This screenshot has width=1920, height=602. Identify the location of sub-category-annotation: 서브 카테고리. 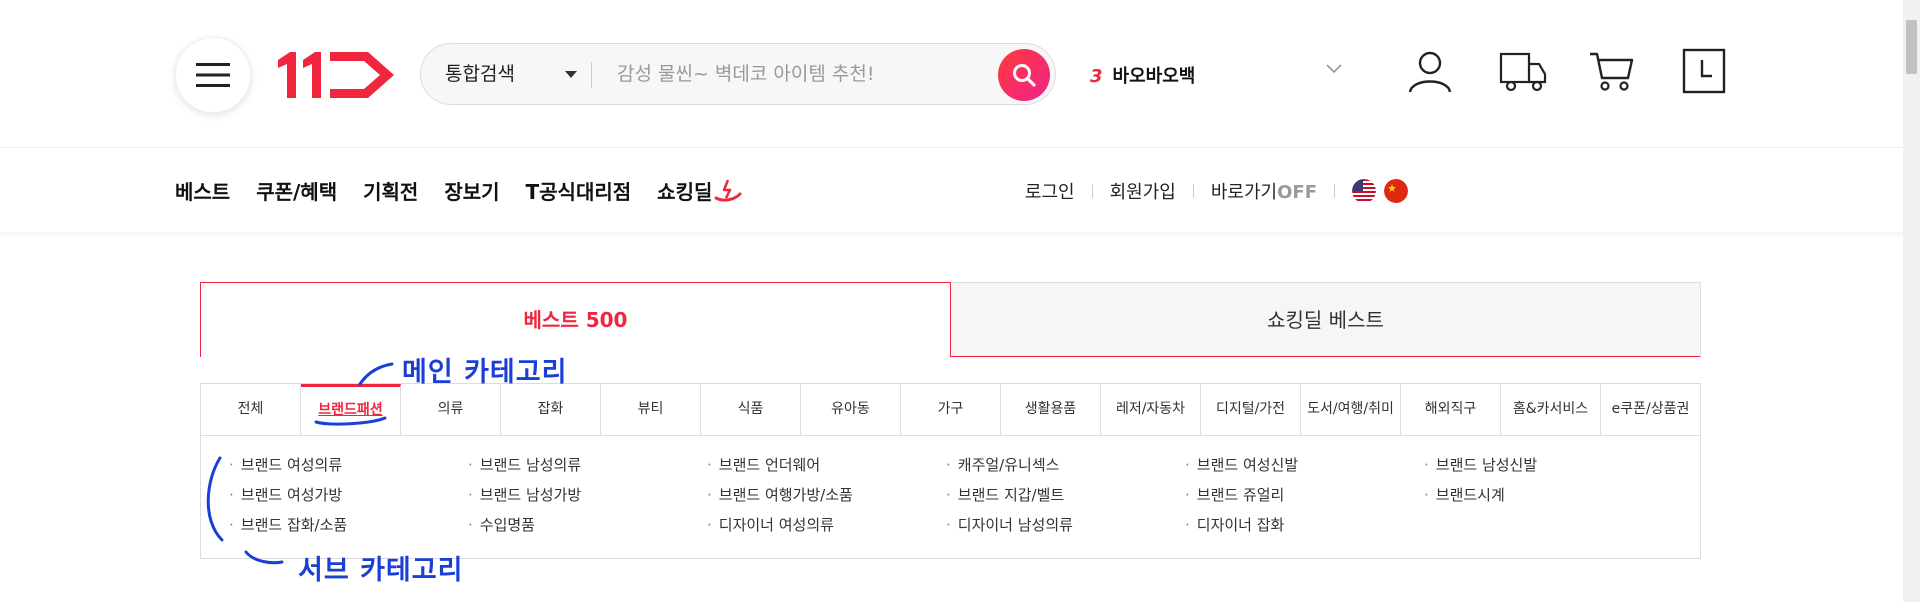
(381, 570).